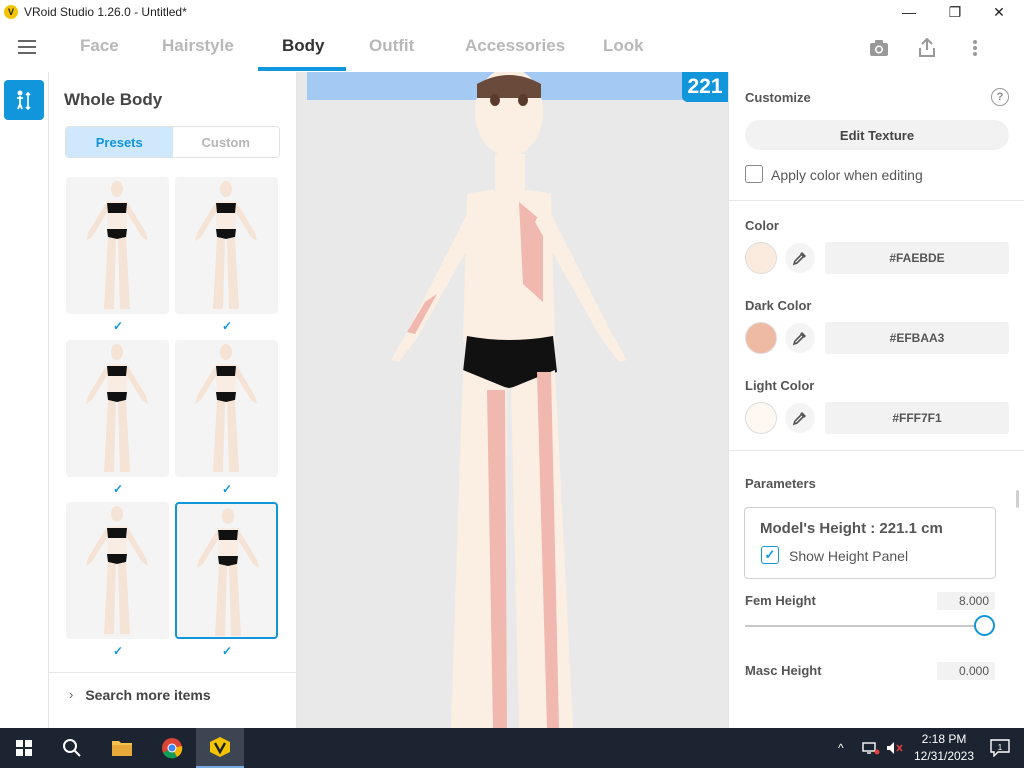 The image size is (1024, 768). I want to click on light-color-swatch, so click(761, 418).